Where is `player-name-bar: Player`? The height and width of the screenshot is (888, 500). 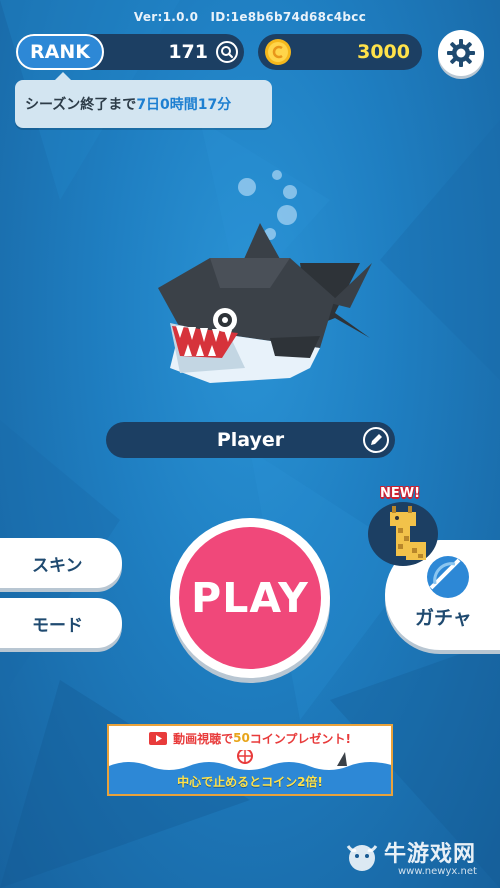 player-name-bar: Player is located at coordinates (250, 440).